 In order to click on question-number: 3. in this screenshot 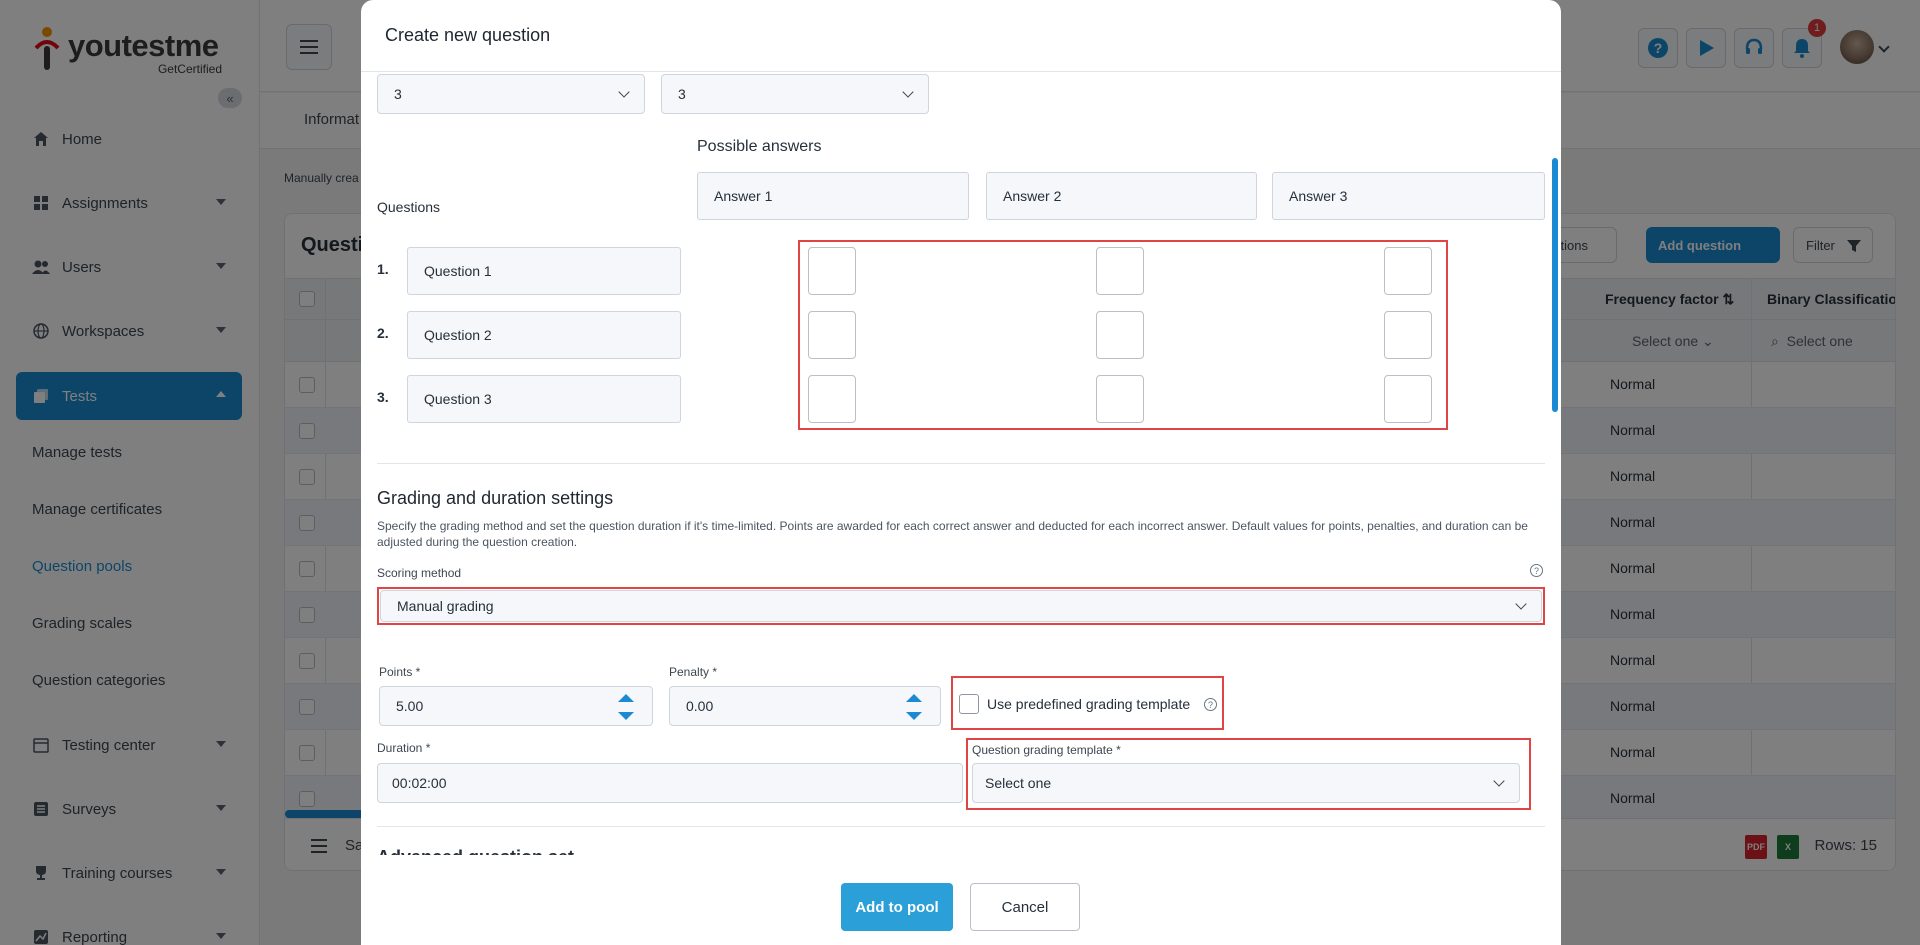, I will do `click(383, 397)`.